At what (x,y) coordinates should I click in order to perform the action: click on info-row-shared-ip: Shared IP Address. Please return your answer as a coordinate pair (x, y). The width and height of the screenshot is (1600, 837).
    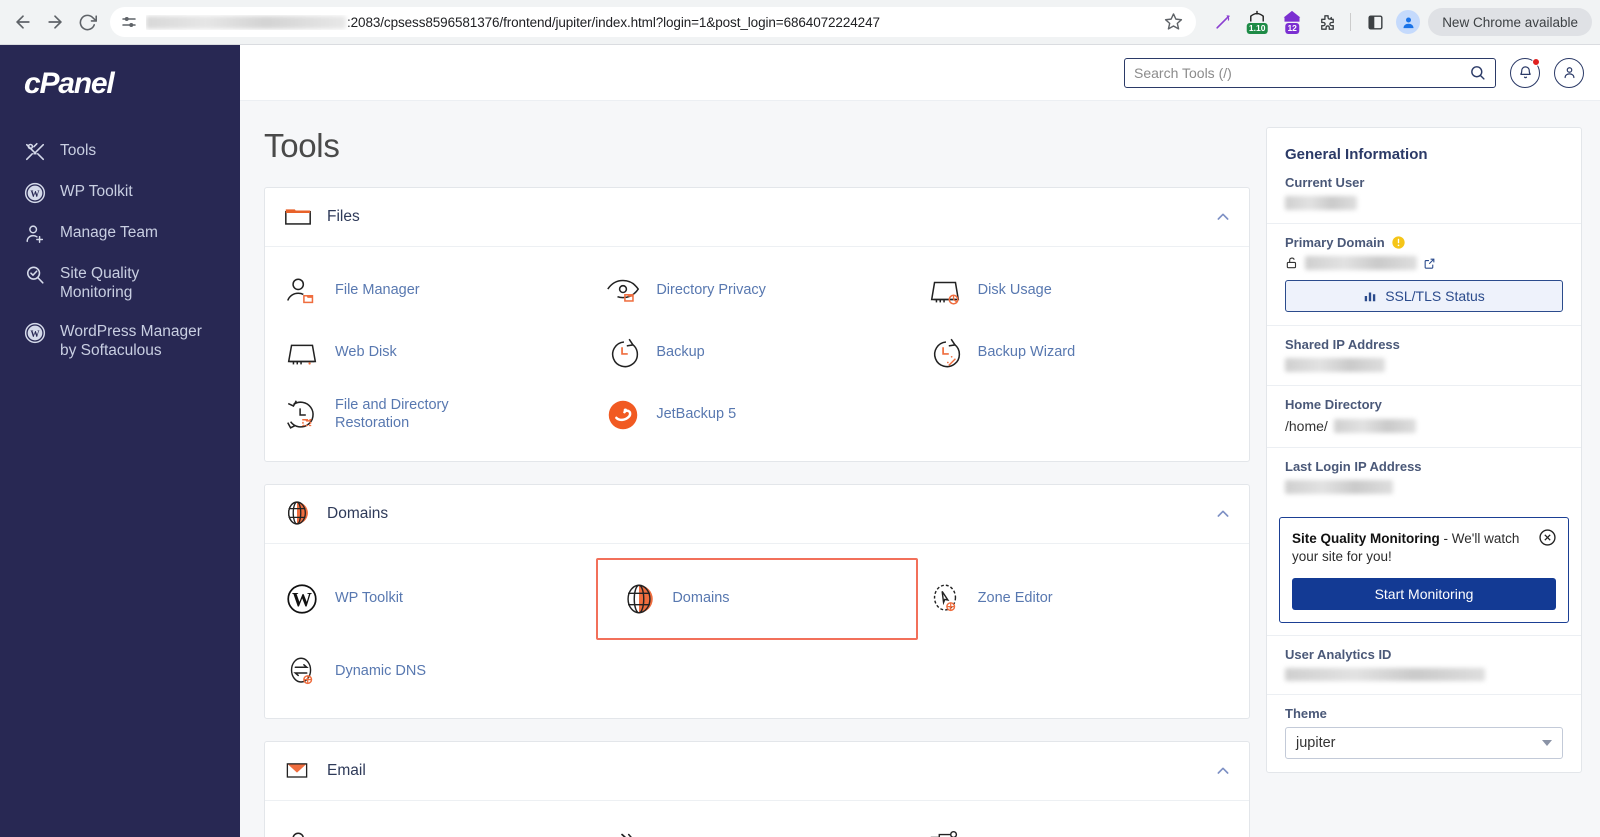
    Looking at the image, I should click on (1424, 355).